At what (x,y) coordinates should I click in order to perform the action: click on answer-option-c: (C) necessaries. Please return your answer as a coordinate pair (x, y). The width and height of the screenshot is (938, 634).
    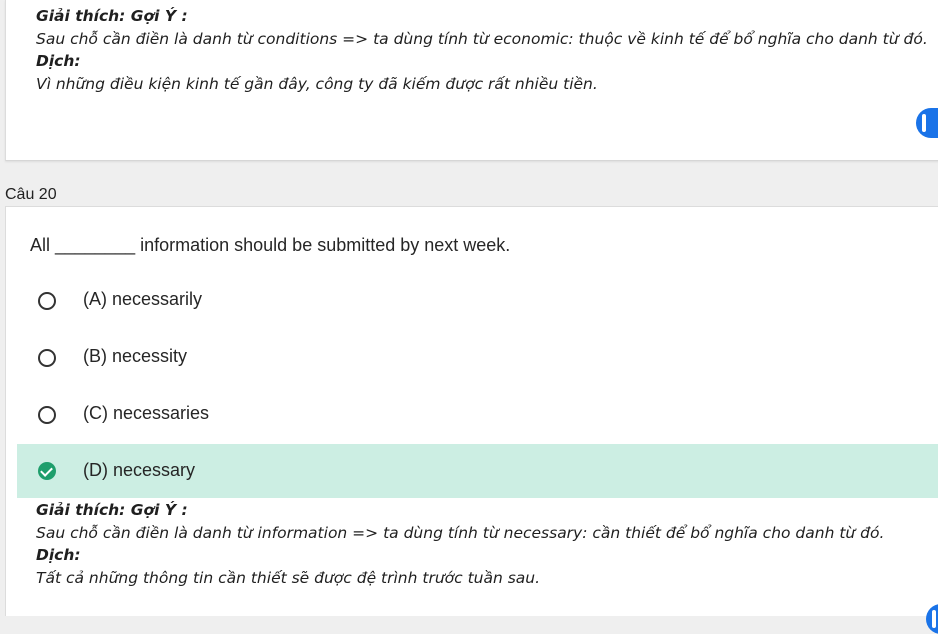
    Looking at the image, I should click on (477, 414).